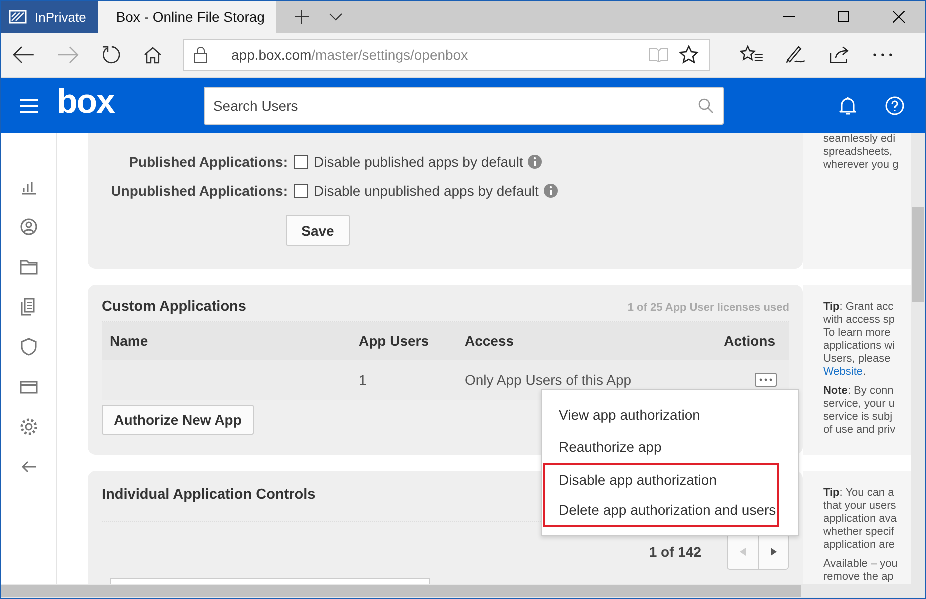 This screenshot has height=599, width=926. I want to click on caret-left-icon, so click(743, 552).